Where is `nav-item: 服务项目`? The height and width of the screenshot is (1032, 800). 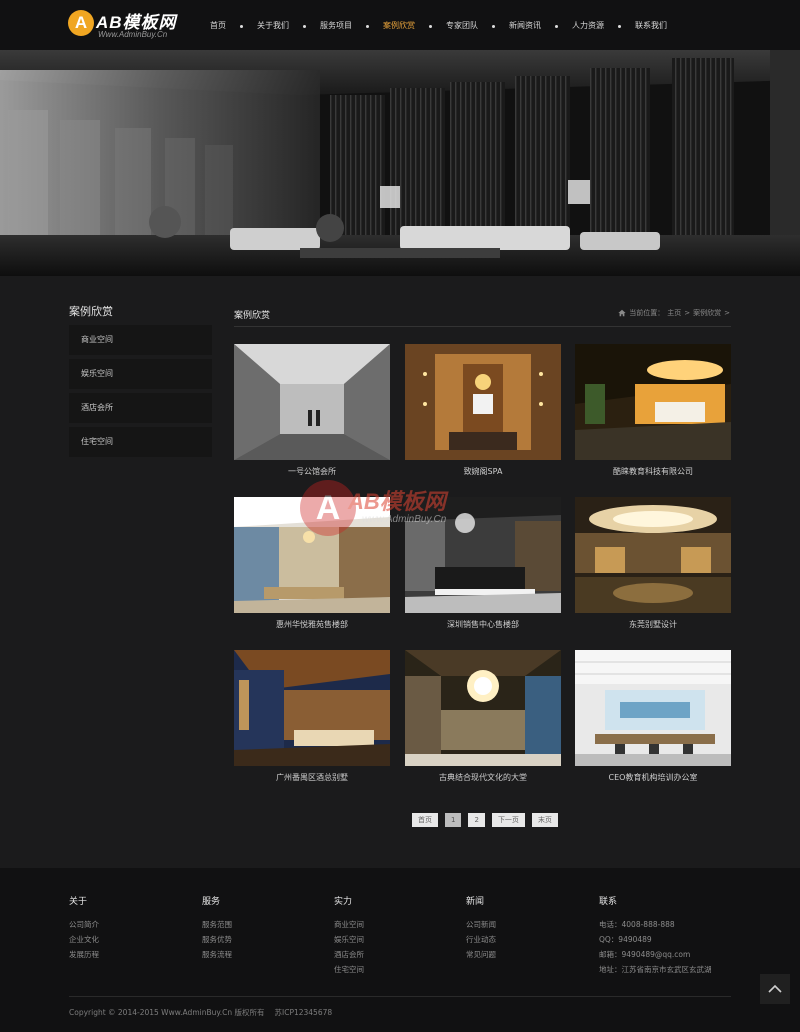
nav-item: 服务项目 is located at coordinates (336, 26).